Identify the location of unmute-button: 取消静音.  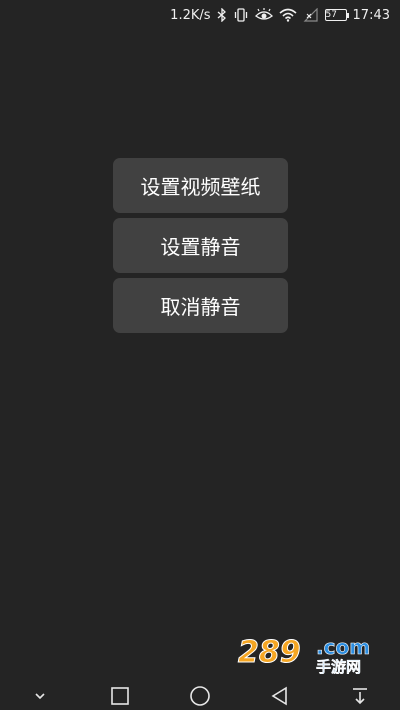
(200, 305).